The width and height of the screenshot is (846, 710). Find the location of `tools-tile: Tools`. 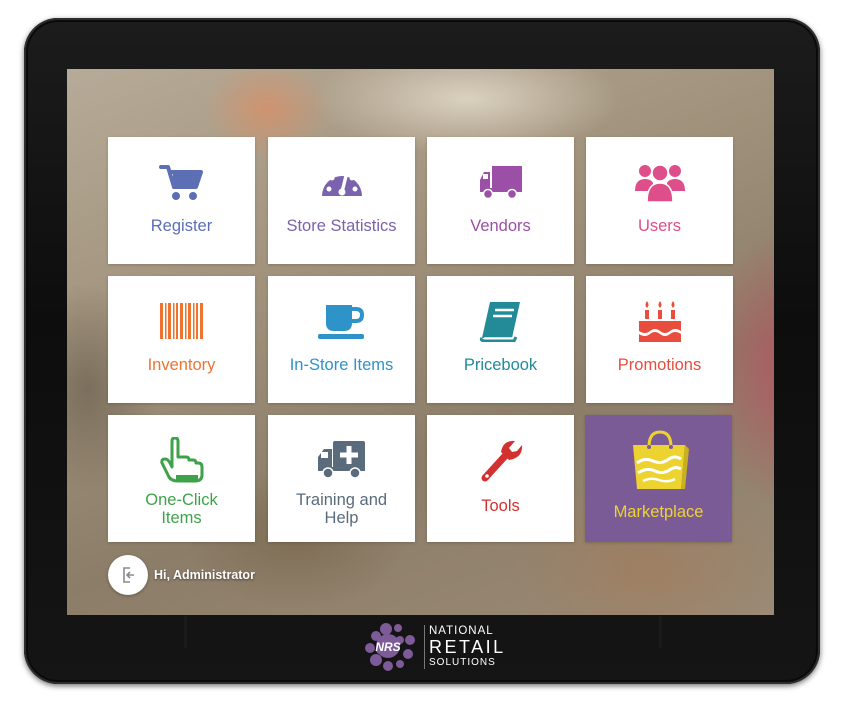

tools-tile: Tools is located at coordinates (500, 478).